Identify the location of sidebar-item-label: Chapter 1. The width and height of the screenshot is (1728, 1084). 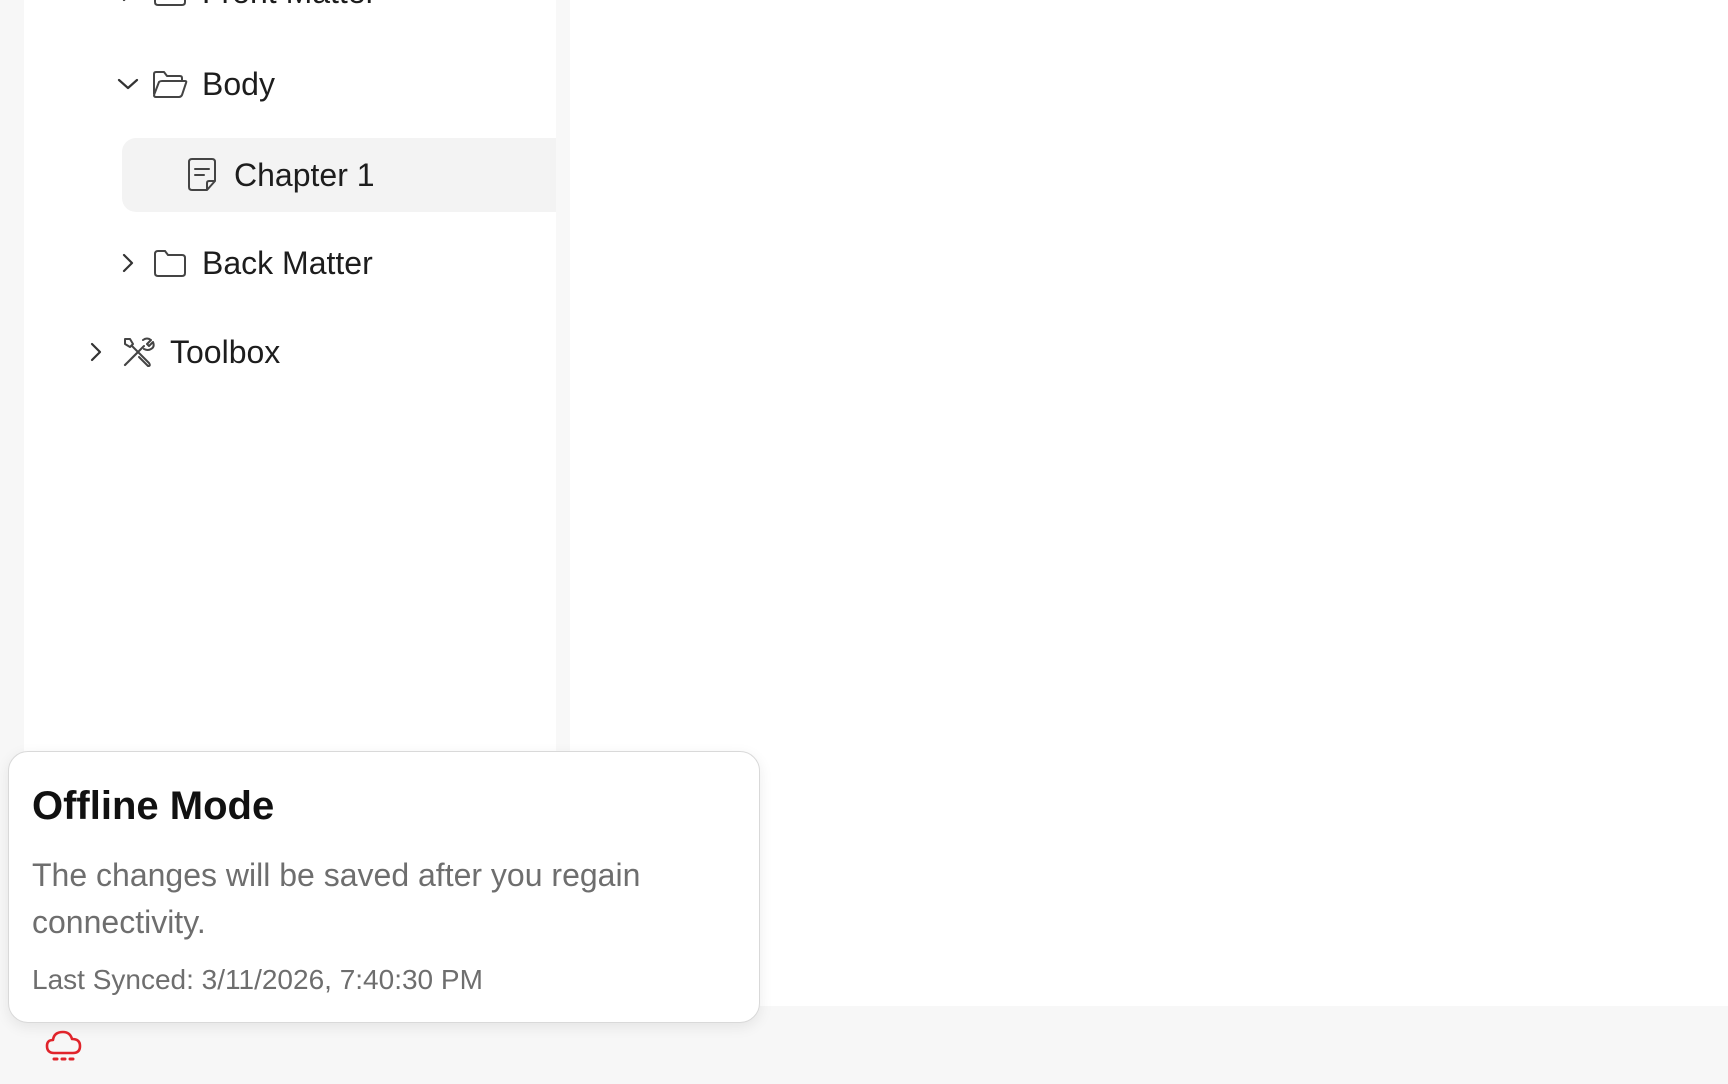
(304, 174).